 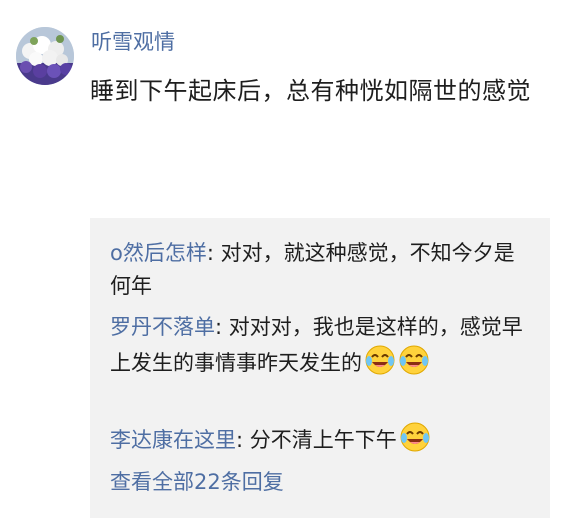 I want to click on post-author-name: 听雪观情, so click(x=133, y=42).